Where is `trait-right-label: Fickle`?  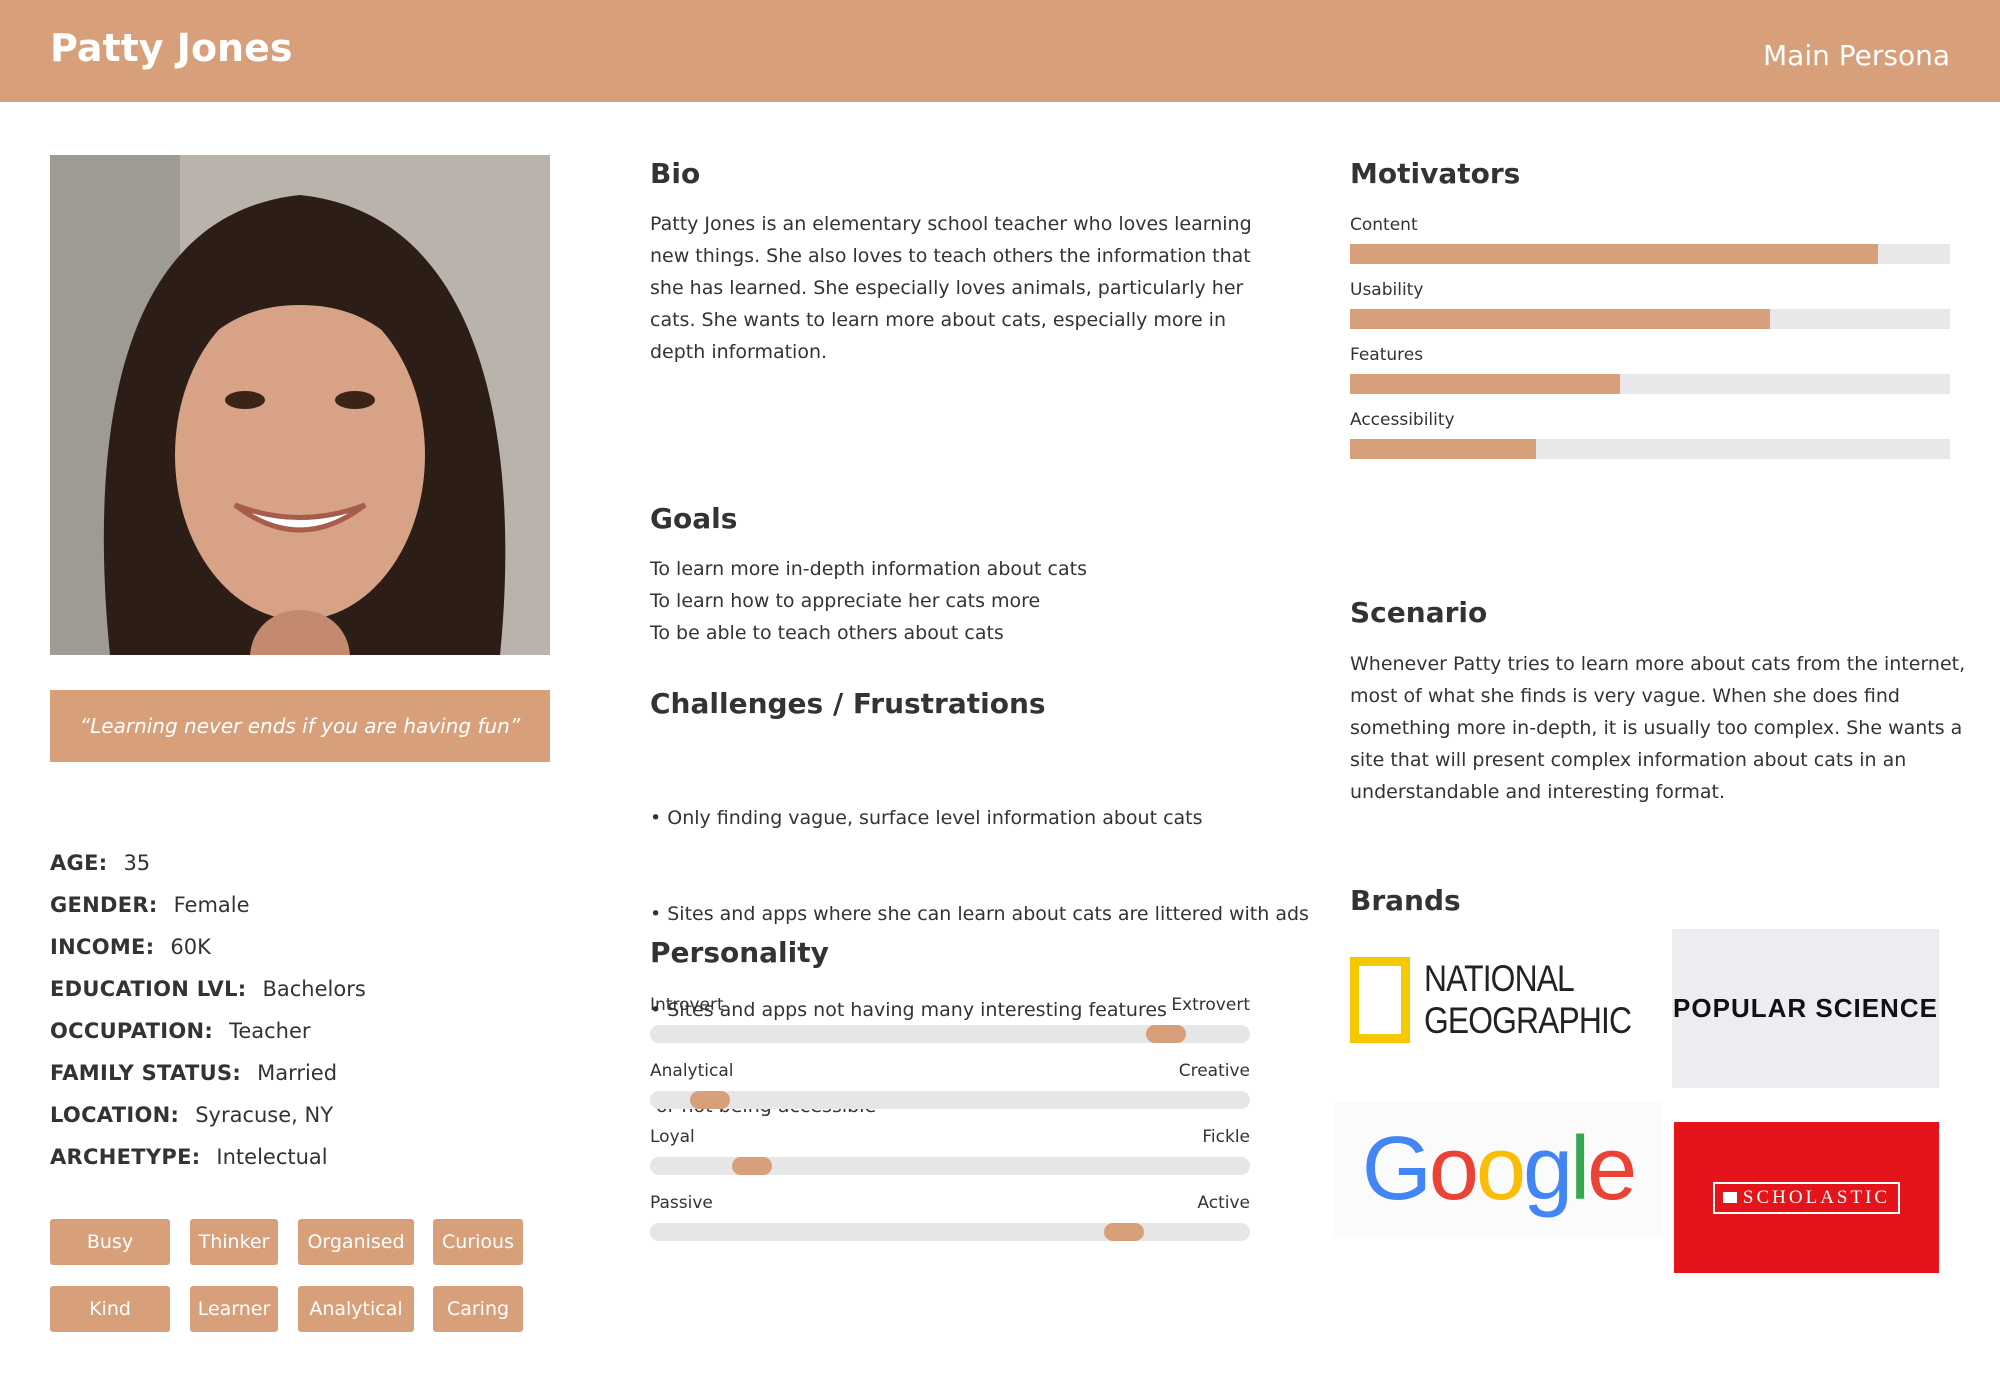 trait-right-label: Fickle is located at coordinates (1226, 1137).